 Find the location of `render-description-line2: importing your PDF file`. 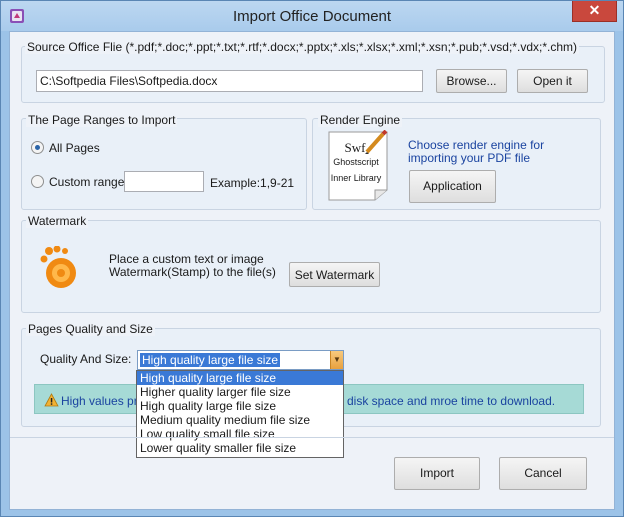

render-description-line2: importing your PDF file is located at coordinates (469, 158).